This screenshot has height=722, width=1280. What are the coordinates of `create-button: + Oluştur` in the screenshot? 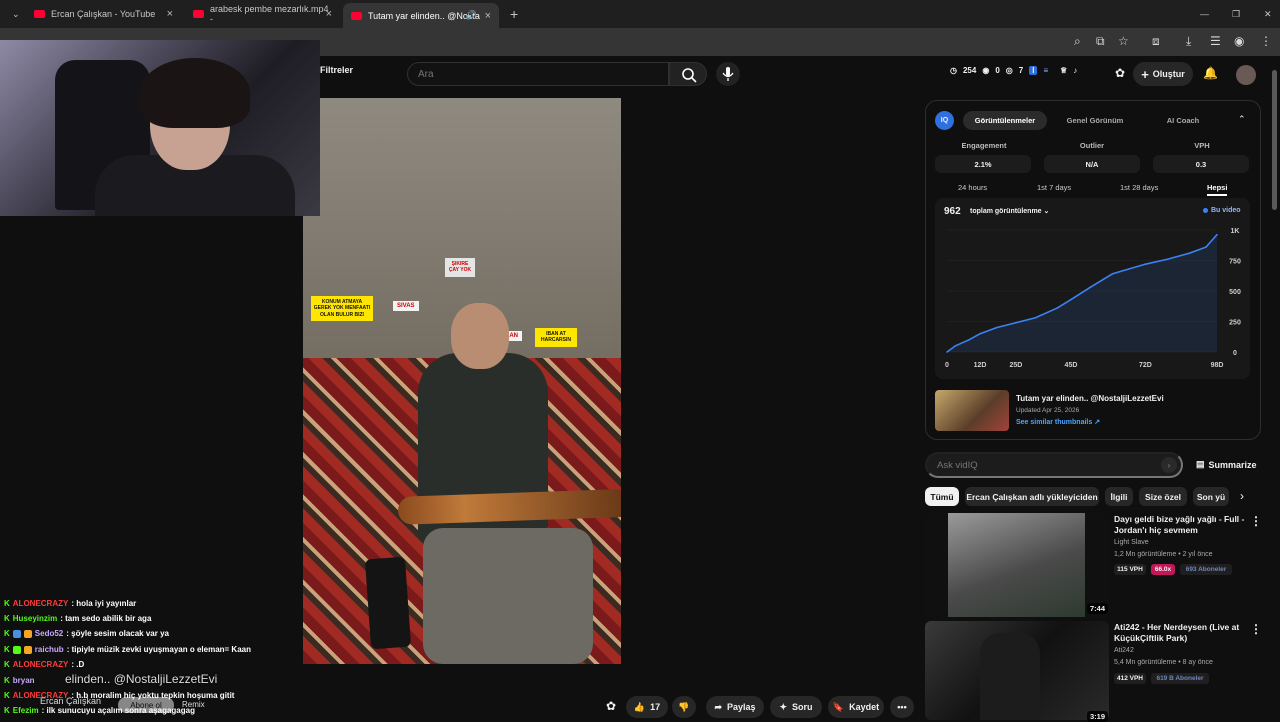 It's located at (1163, 74).